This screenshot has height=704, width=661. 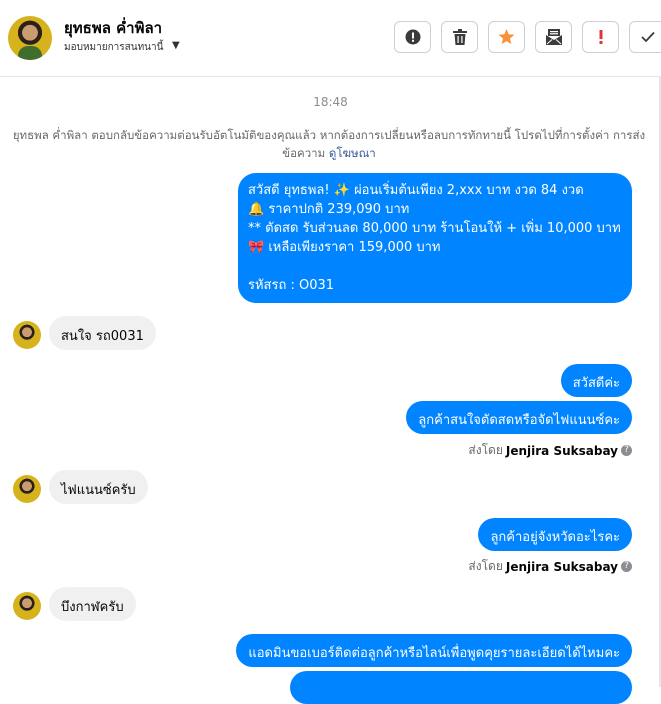 What do you see at coordinates (291, 285) in the screenshot?
I see `message-line: รหัสรถ : O031` at bounding box center [291, 285].